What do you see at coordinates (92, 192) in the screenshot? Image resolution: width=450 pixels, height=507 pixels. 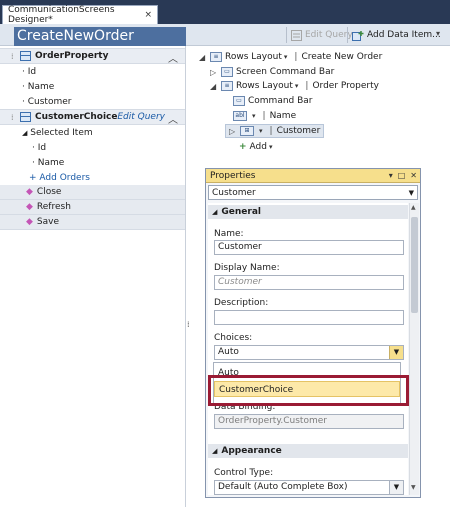 I see `method-row-close: ◆ Close` at bounding box center [92, 192].